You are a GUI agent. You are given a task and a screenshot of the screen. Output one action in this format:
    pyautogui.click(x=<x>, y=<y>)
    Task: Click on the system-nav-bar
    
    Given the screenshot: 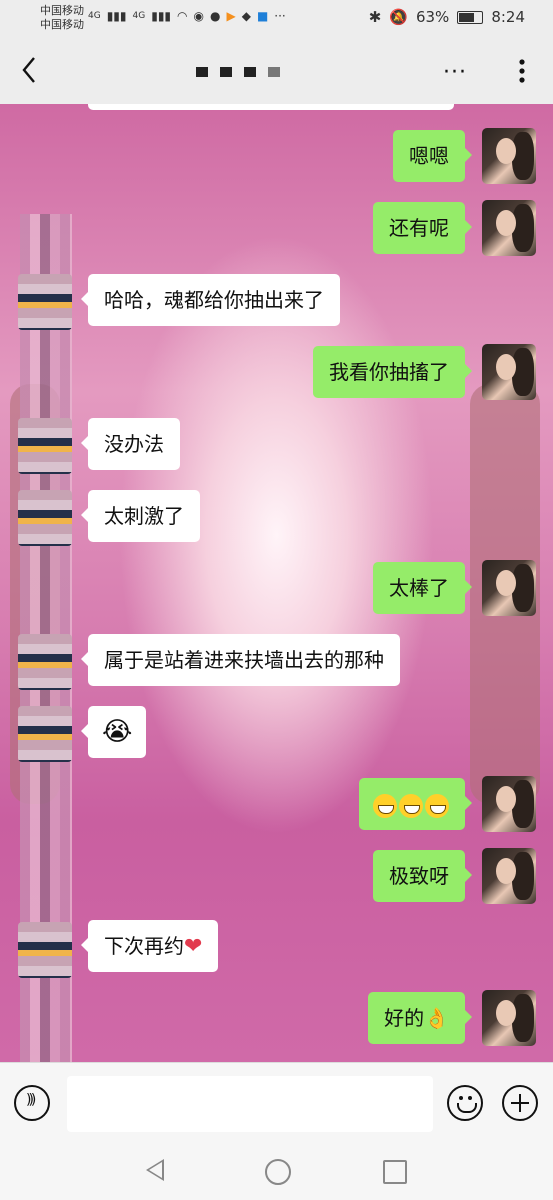 What is the action you would take?
    pyautogui.click(x=276, y=1171)
    